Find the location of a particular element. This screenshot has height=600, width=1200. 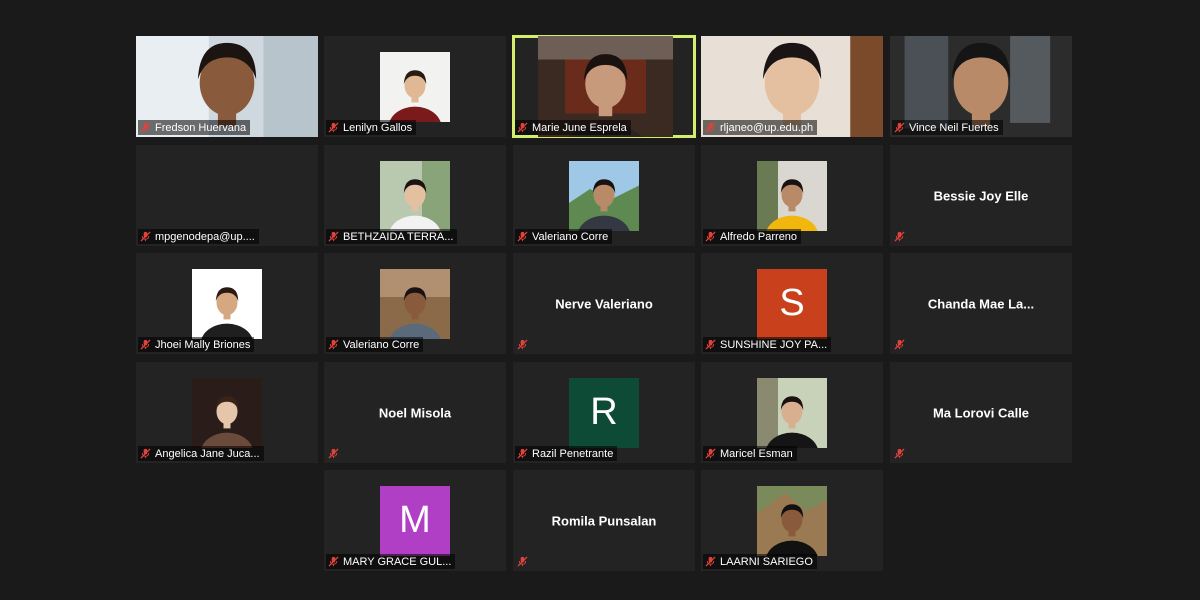

participant-display-name: Noel Misola is located at coordinates (415, 412).